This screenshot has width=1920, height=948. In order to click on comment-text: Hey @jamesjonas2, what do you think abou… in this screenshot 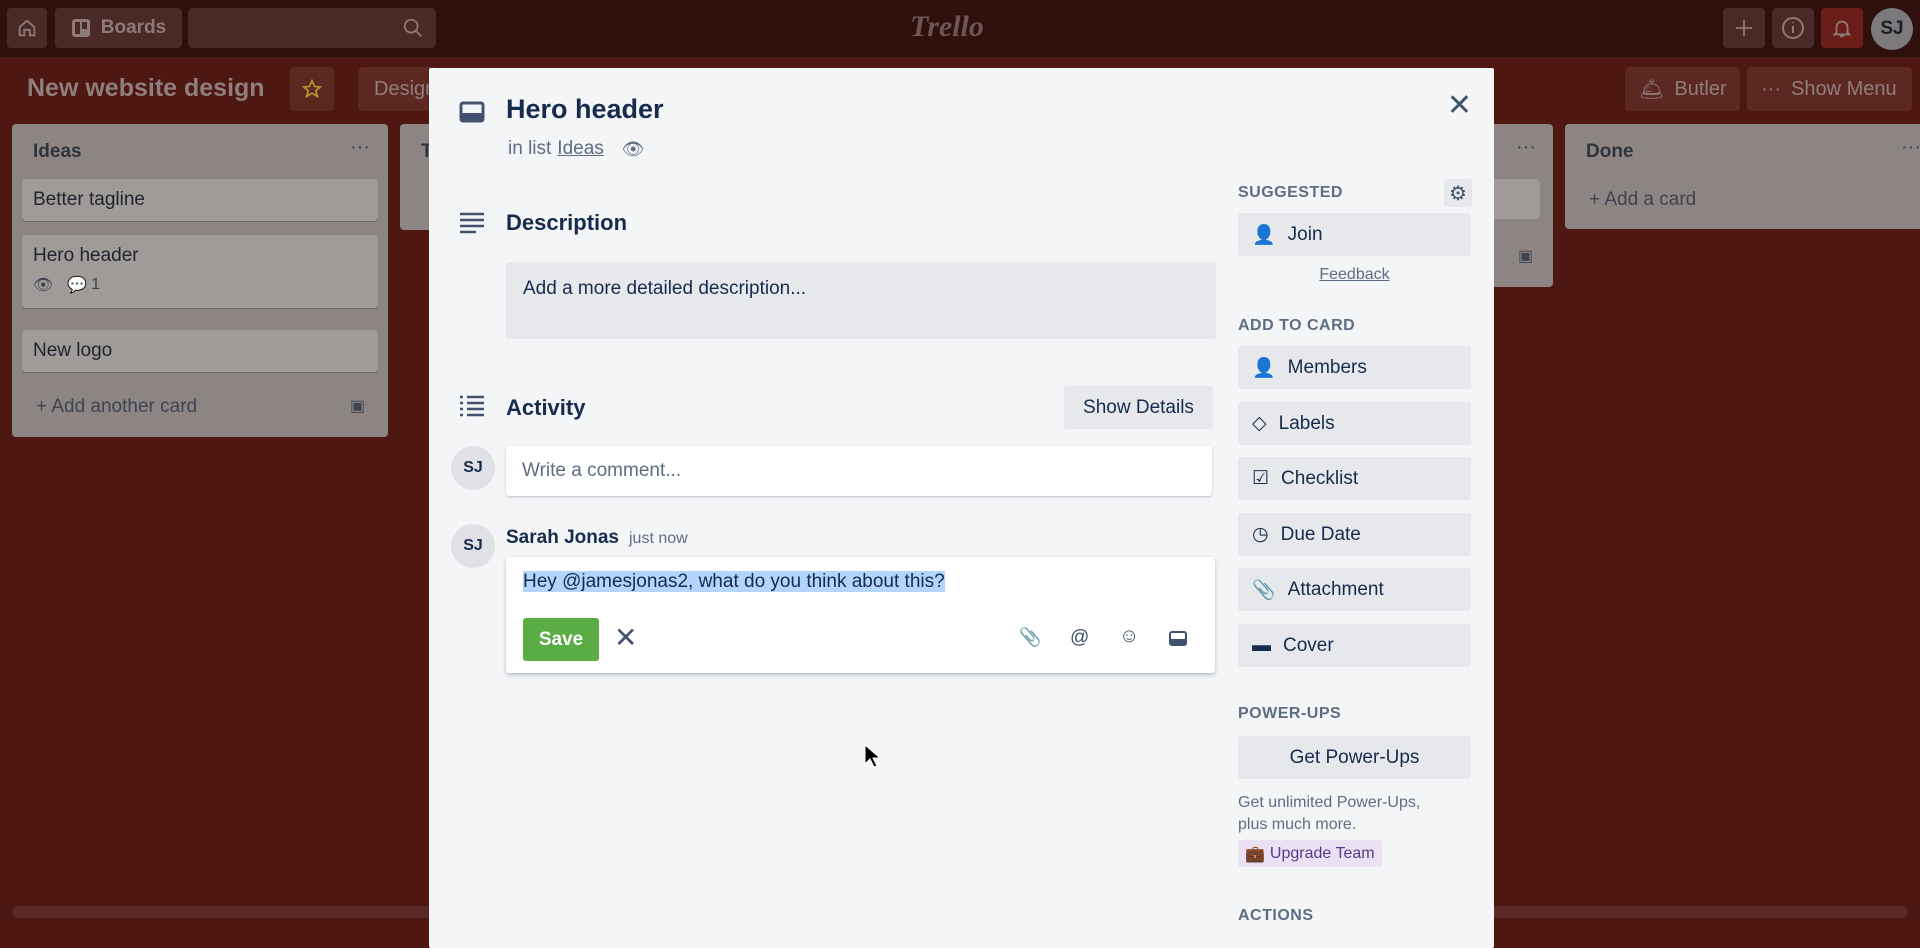, I will do `click(734, 581)`.